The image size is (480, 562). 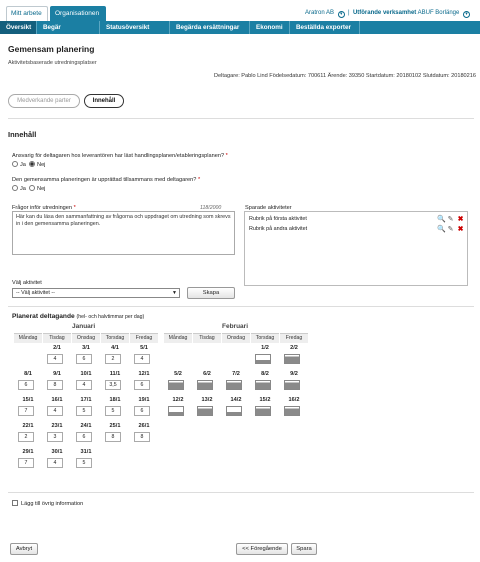 What do you see at coordinates (211, 293) in the screenshot?
I see `create-button: Skapa` at bounding box center [211, 293].